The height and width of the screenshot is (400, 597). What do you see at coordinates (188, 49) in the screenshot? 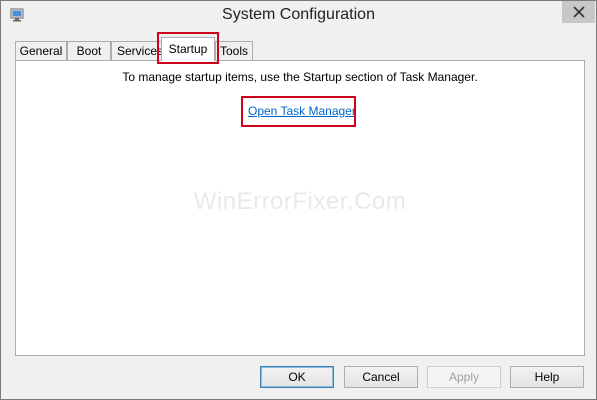
I see `tab-startup: Startup` at bounding box center [188, 49].